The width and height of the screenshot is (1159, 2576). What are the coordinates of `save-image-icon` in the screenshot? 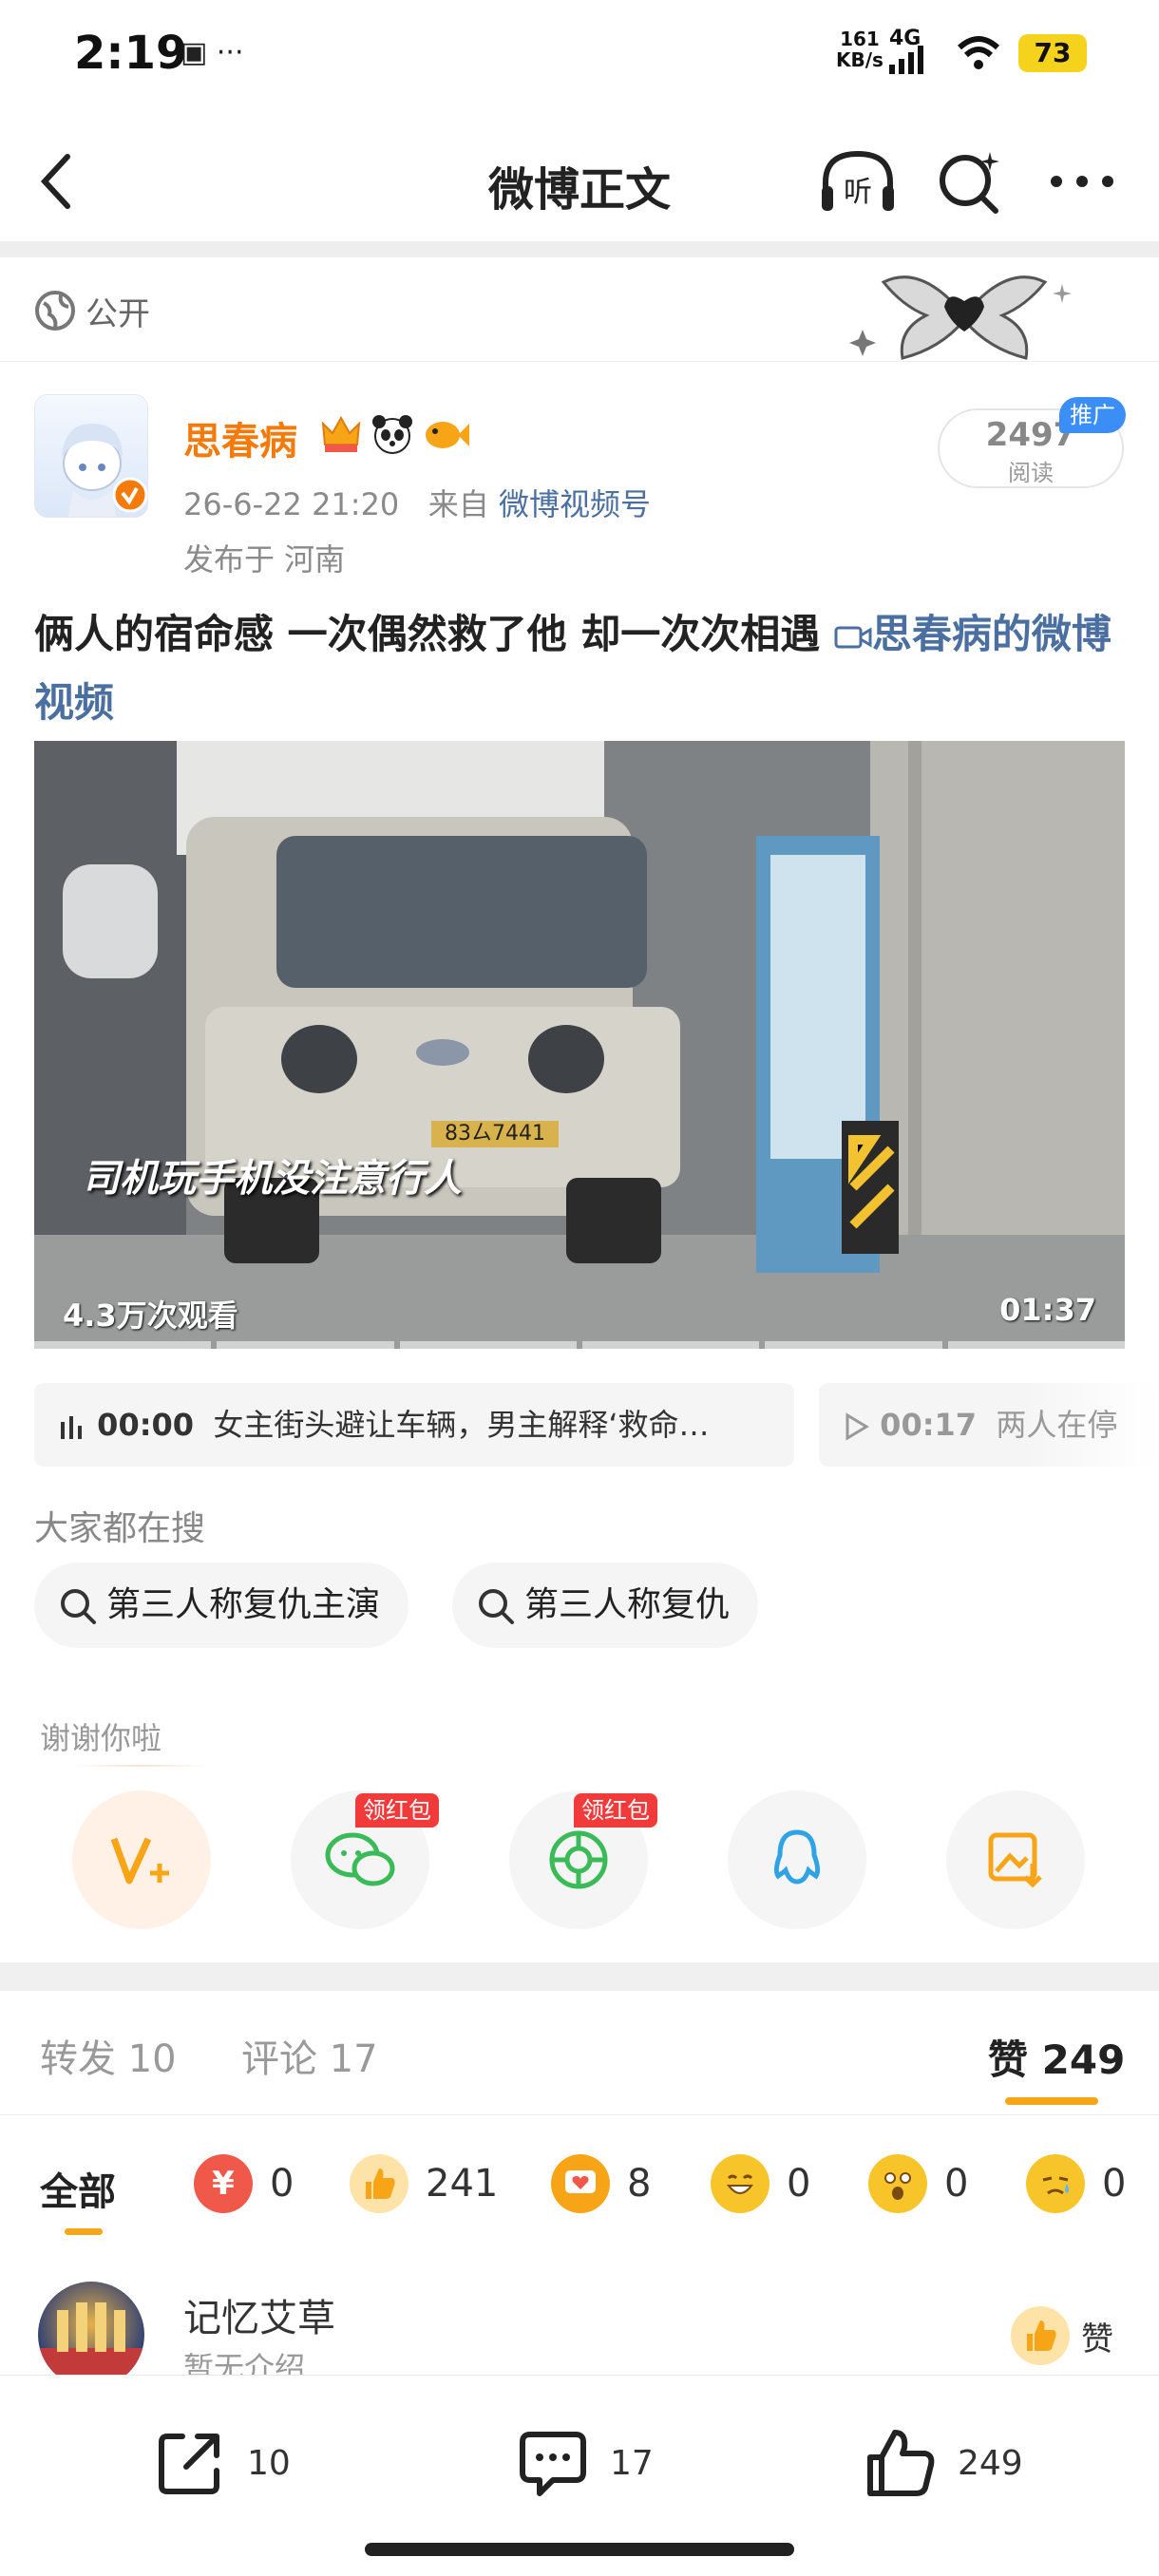 It's located at (1015, 1860).